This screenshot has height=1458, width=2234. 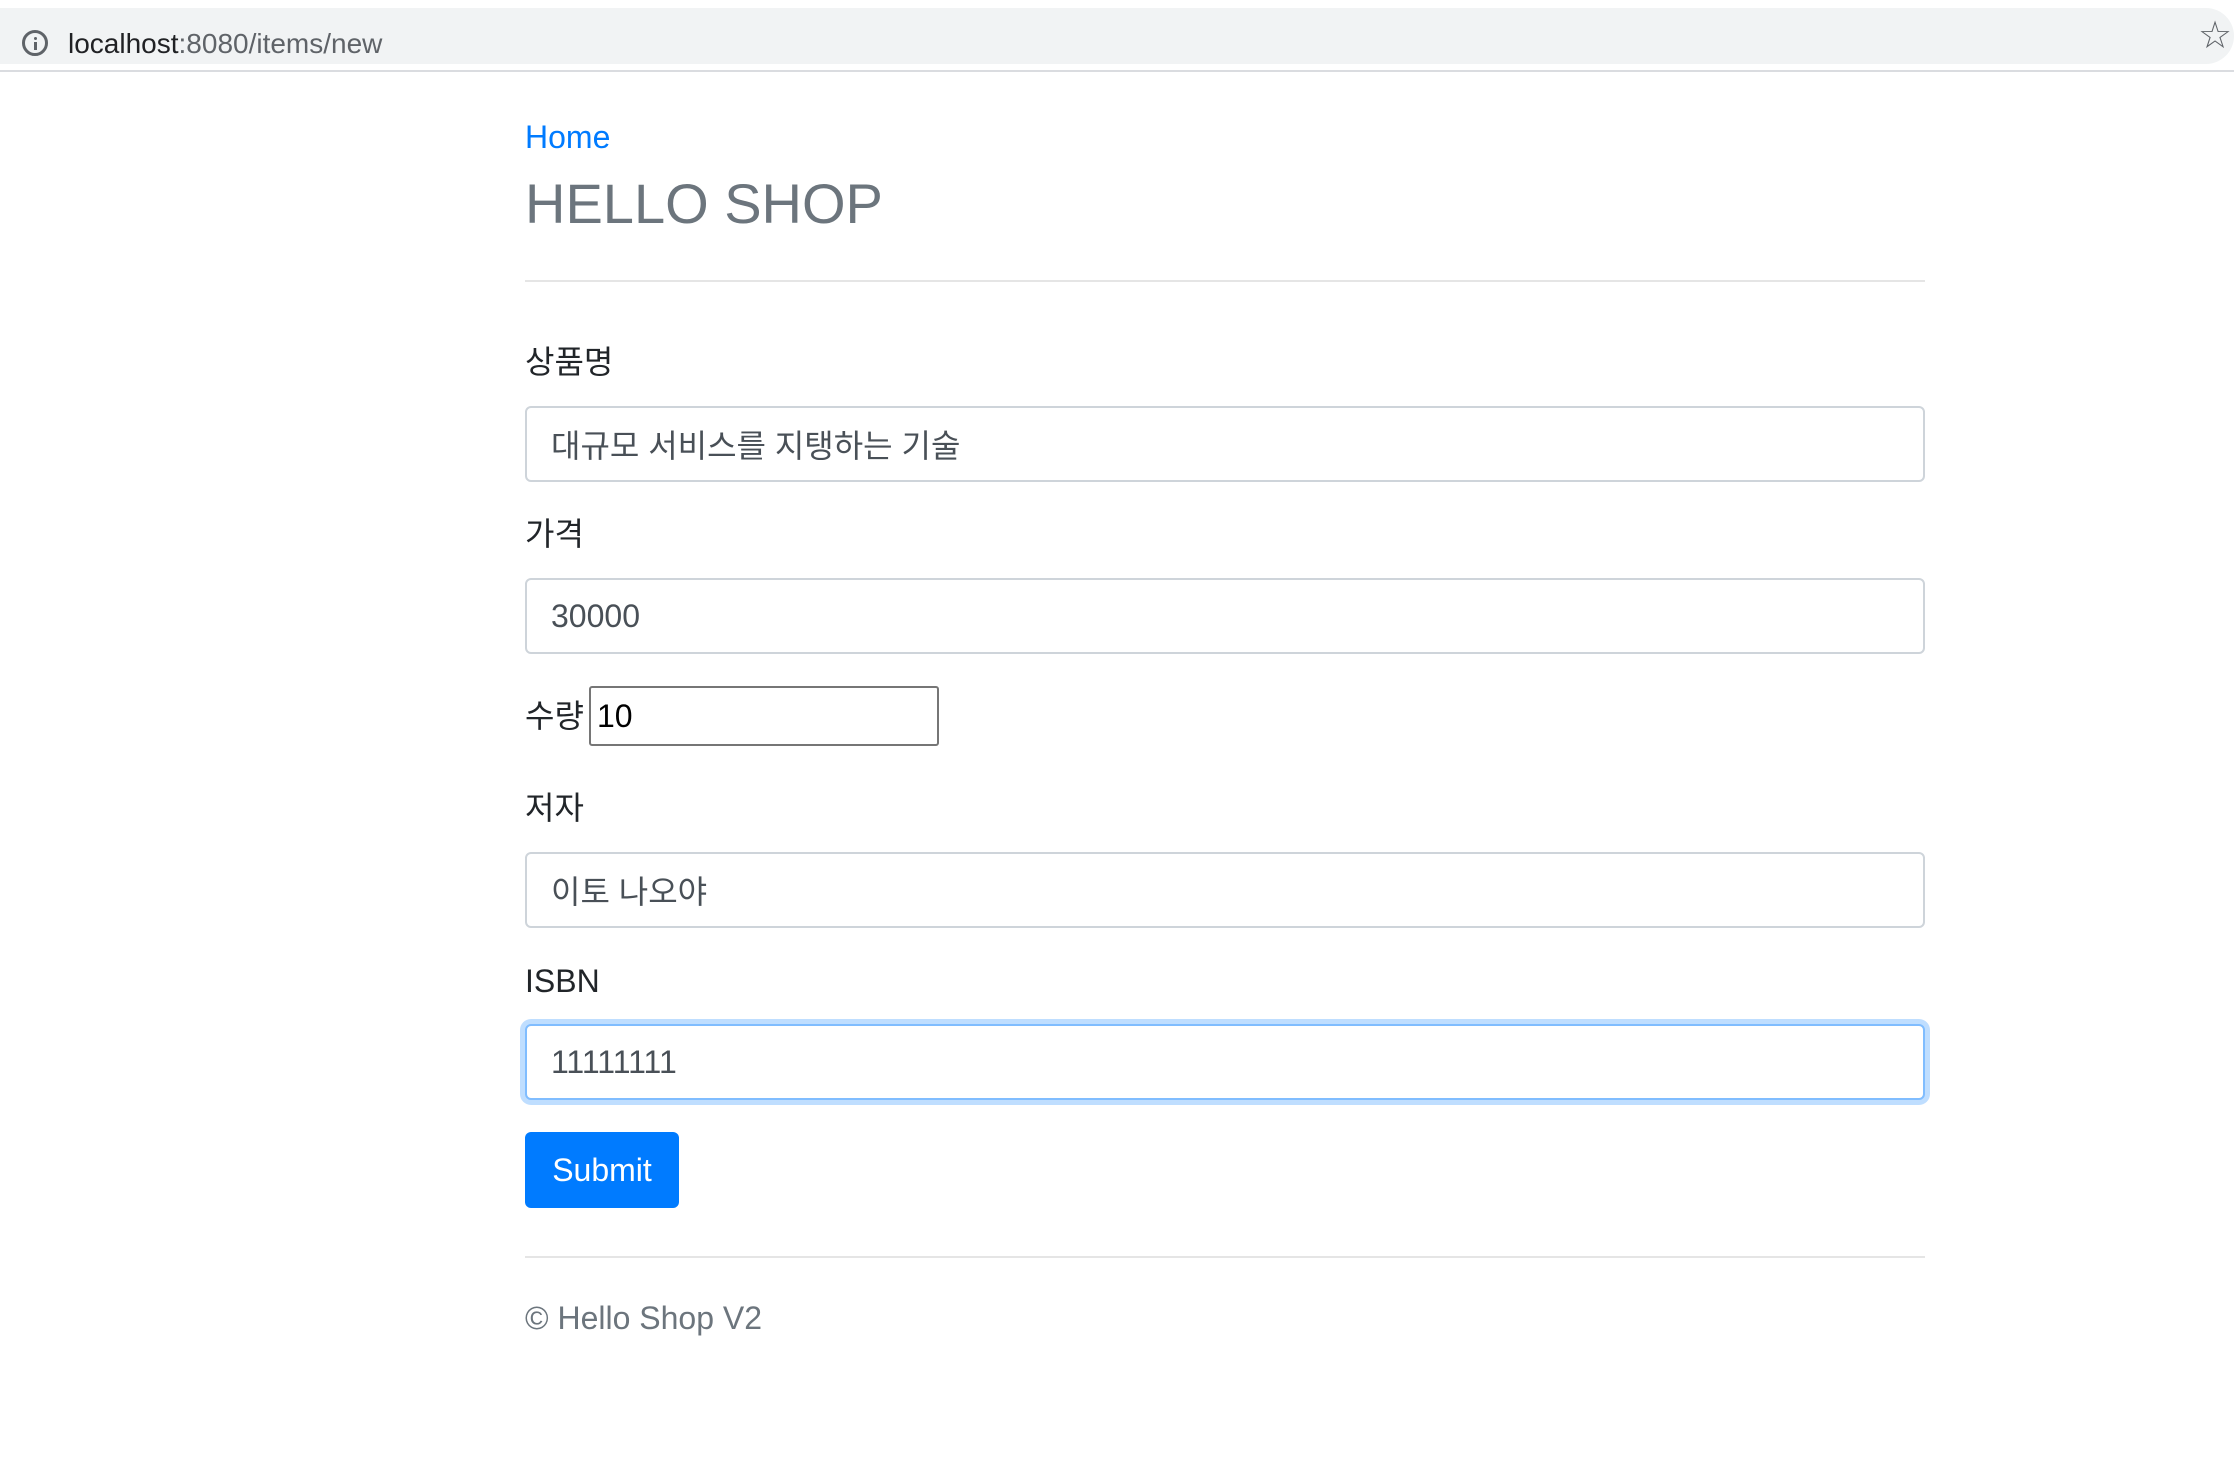 What do you see at coordinates (554, 716) in the screenshot?
I see `quantity-label: 수량` at bounding box center [554, 716].